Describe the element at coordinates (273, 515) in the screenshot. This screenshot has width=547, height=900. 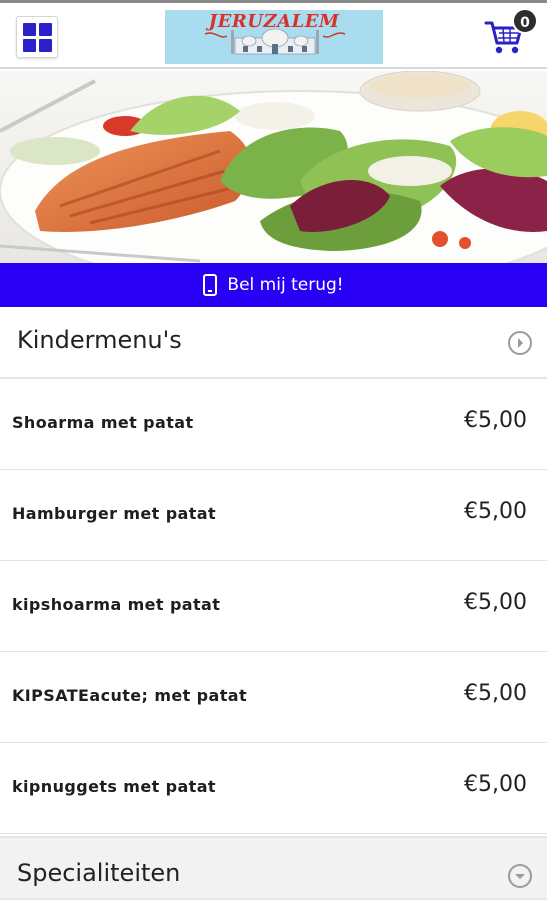
I see `menu-item: Hamburger met patat €5,00` at that location.